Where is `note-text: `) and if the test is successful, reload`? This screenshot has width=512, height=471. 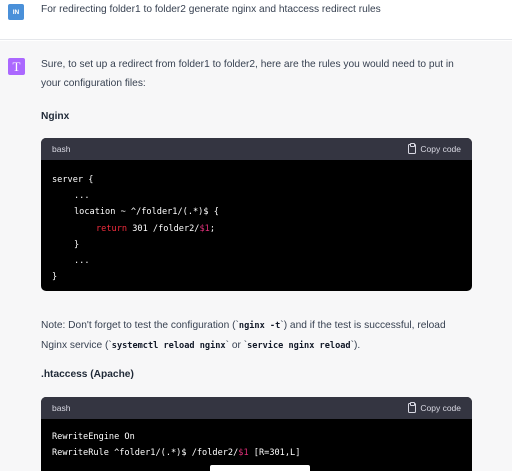 note-text: `) and if the test is successful, reload is located at coordinates (363, 325).